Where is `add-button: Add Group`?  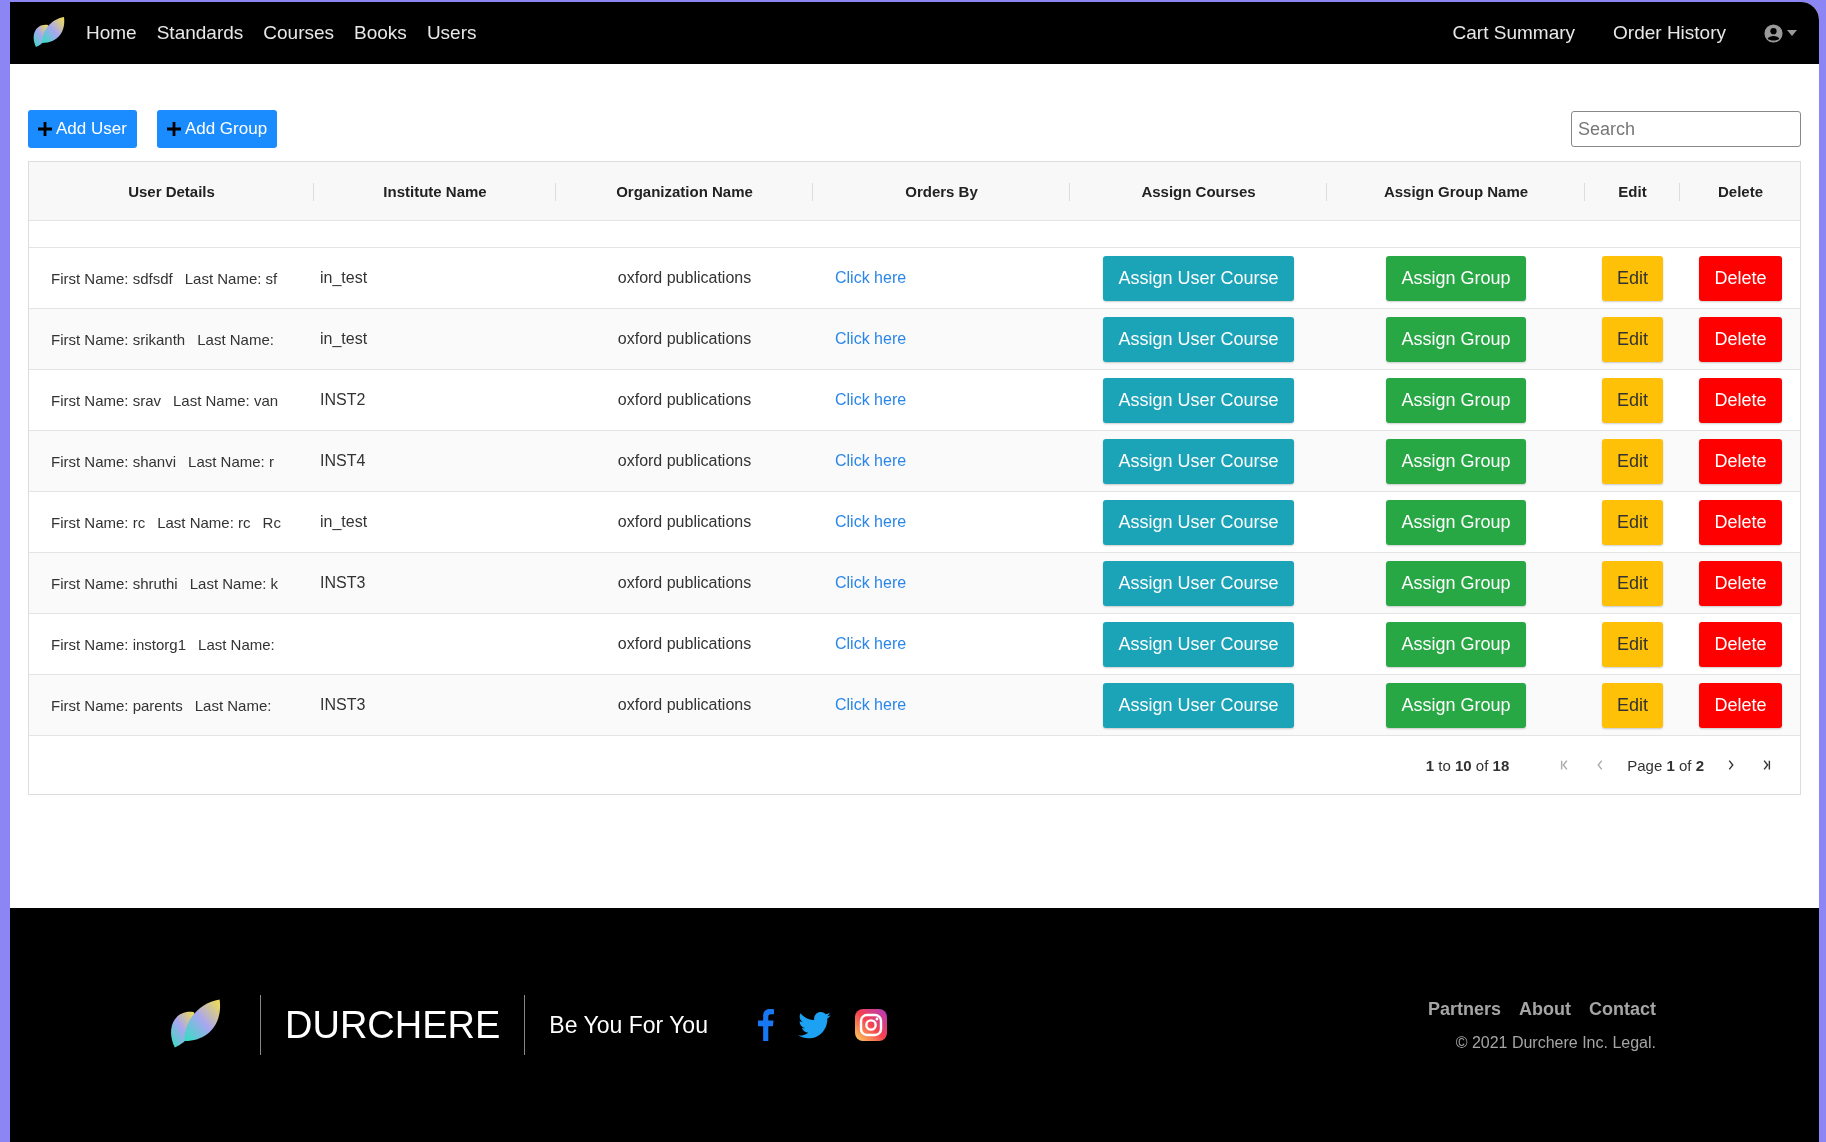 add-button: Add Group is located at coordinates (217, 129).